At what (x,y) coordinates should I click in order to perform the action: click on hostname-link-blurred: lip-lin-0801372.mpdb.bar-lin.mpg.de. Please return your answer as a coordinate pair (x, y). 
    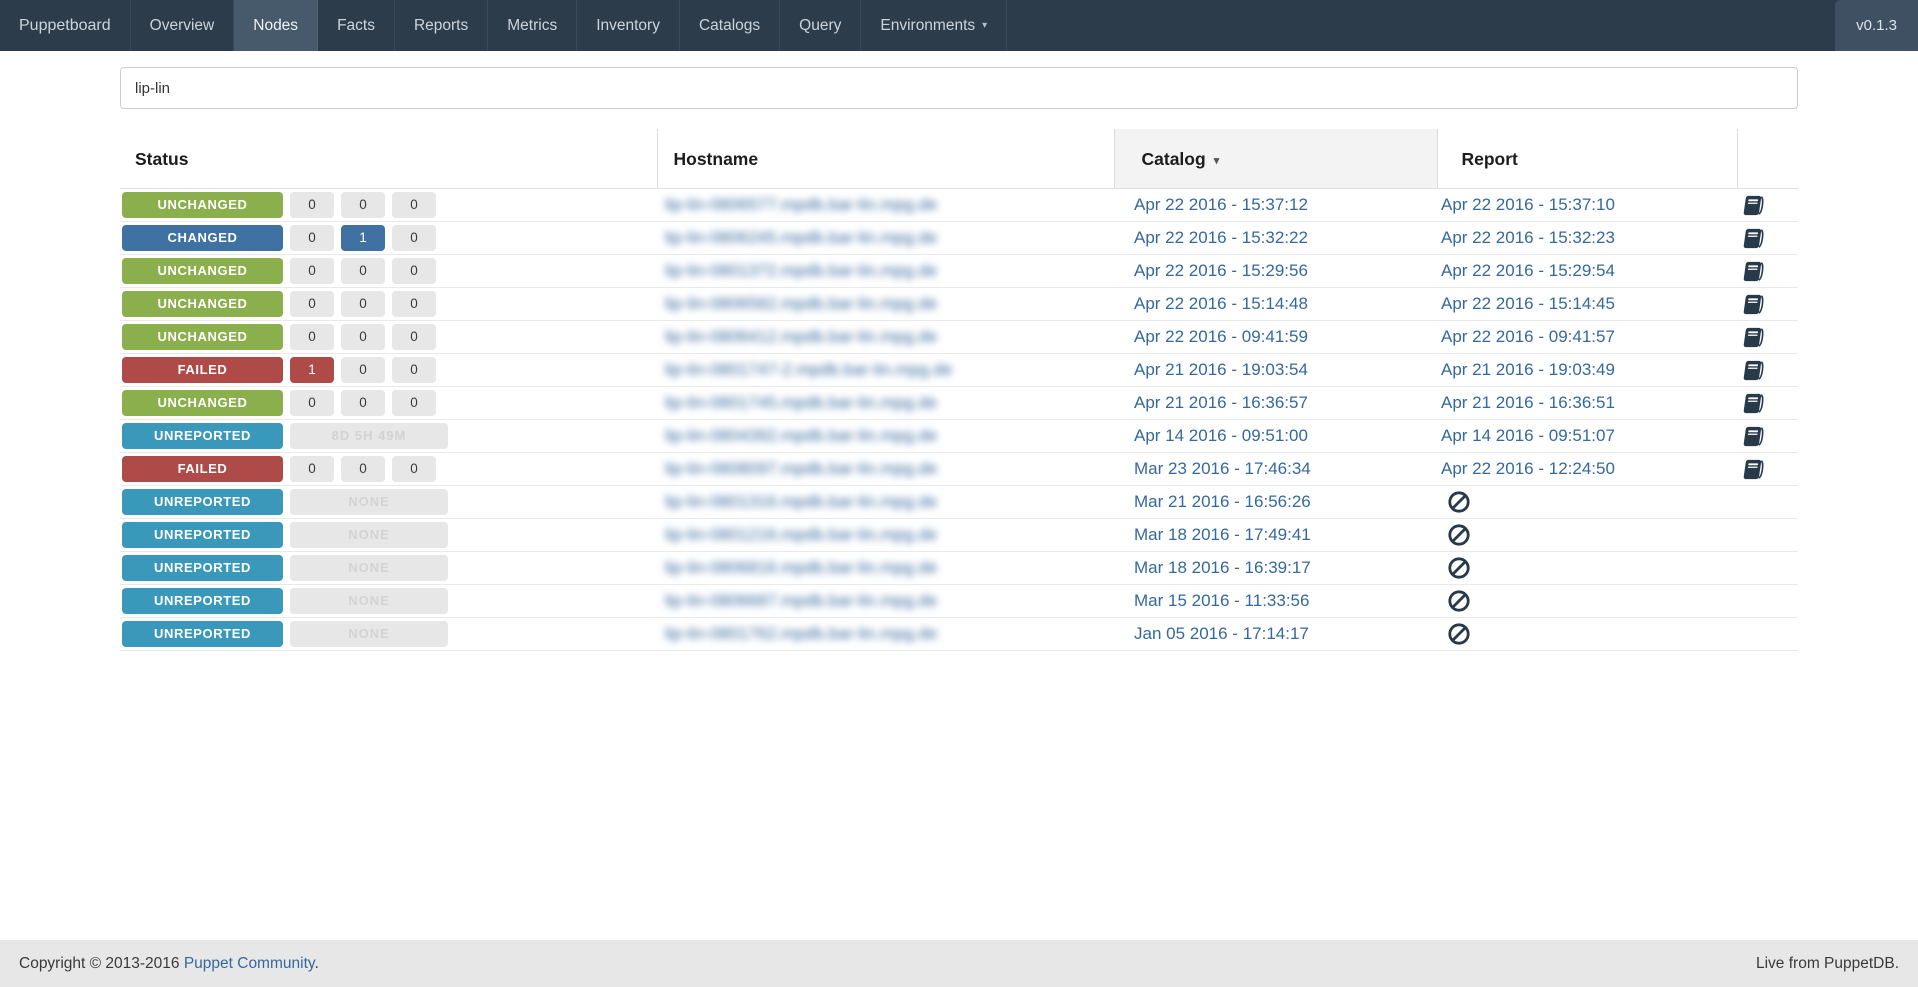
    Looking at the image, I should click on (801, 270).